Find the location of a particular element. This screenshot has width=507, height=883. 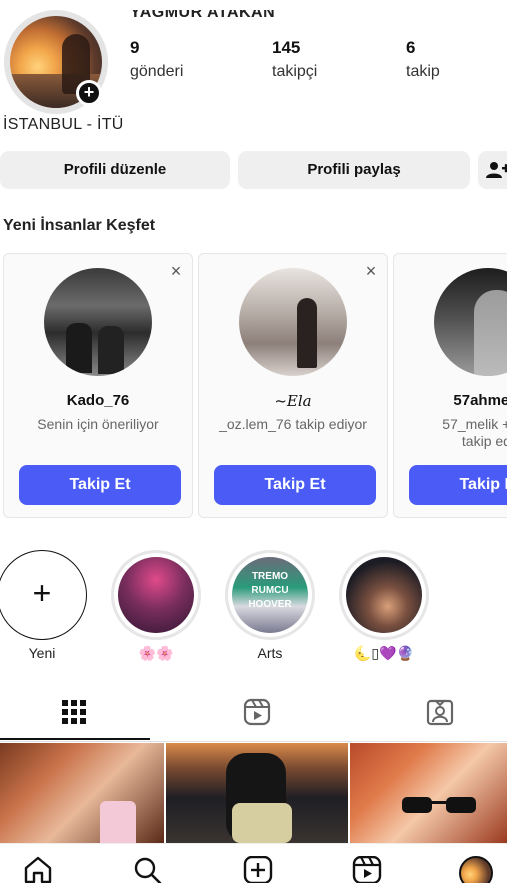

highlight-label: Arts is located at coordinates (270, 653).